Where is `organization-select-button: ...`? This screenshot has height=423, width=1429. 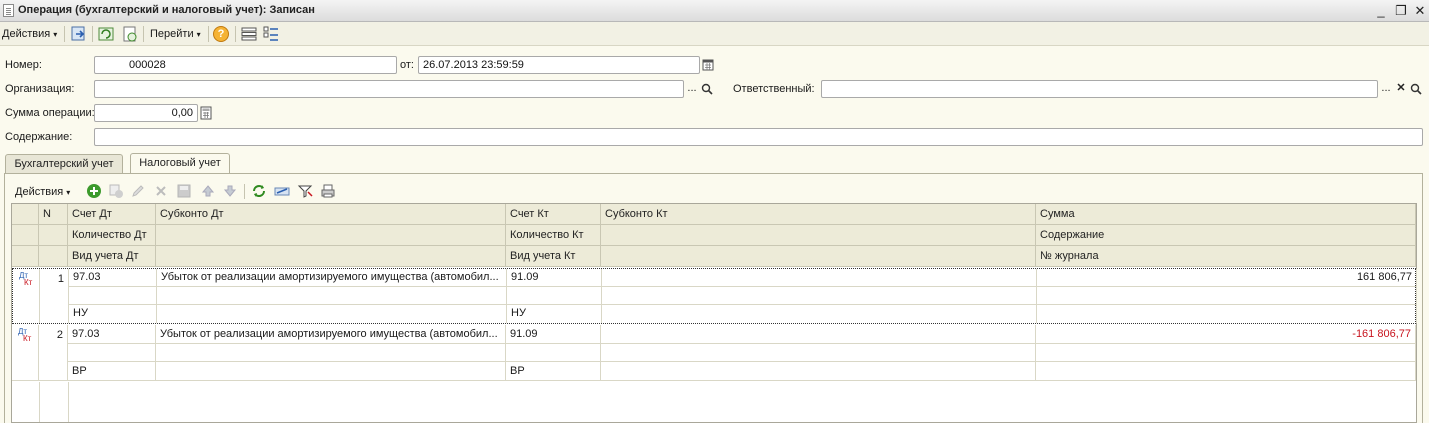
organization-select-button: ... is located at coordinates (692, 89).